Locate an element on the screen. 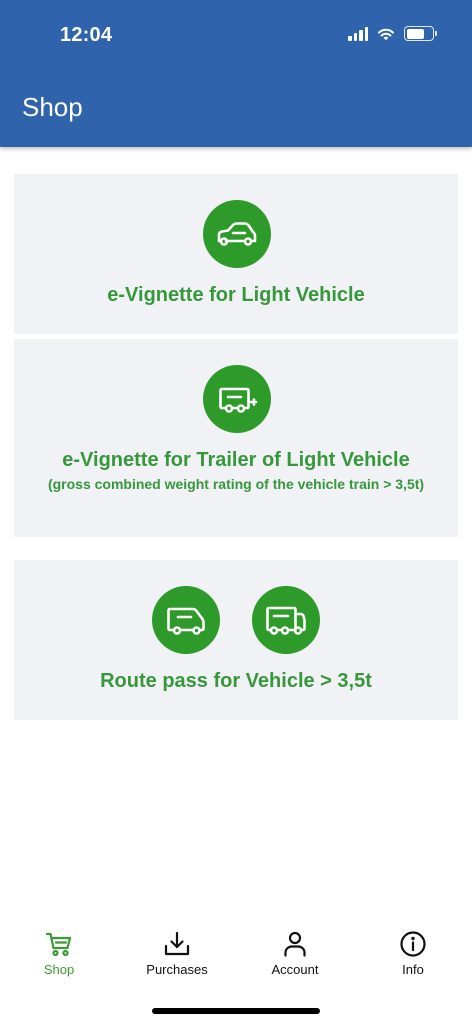  battery-icon is located at coordinates (420, 33).